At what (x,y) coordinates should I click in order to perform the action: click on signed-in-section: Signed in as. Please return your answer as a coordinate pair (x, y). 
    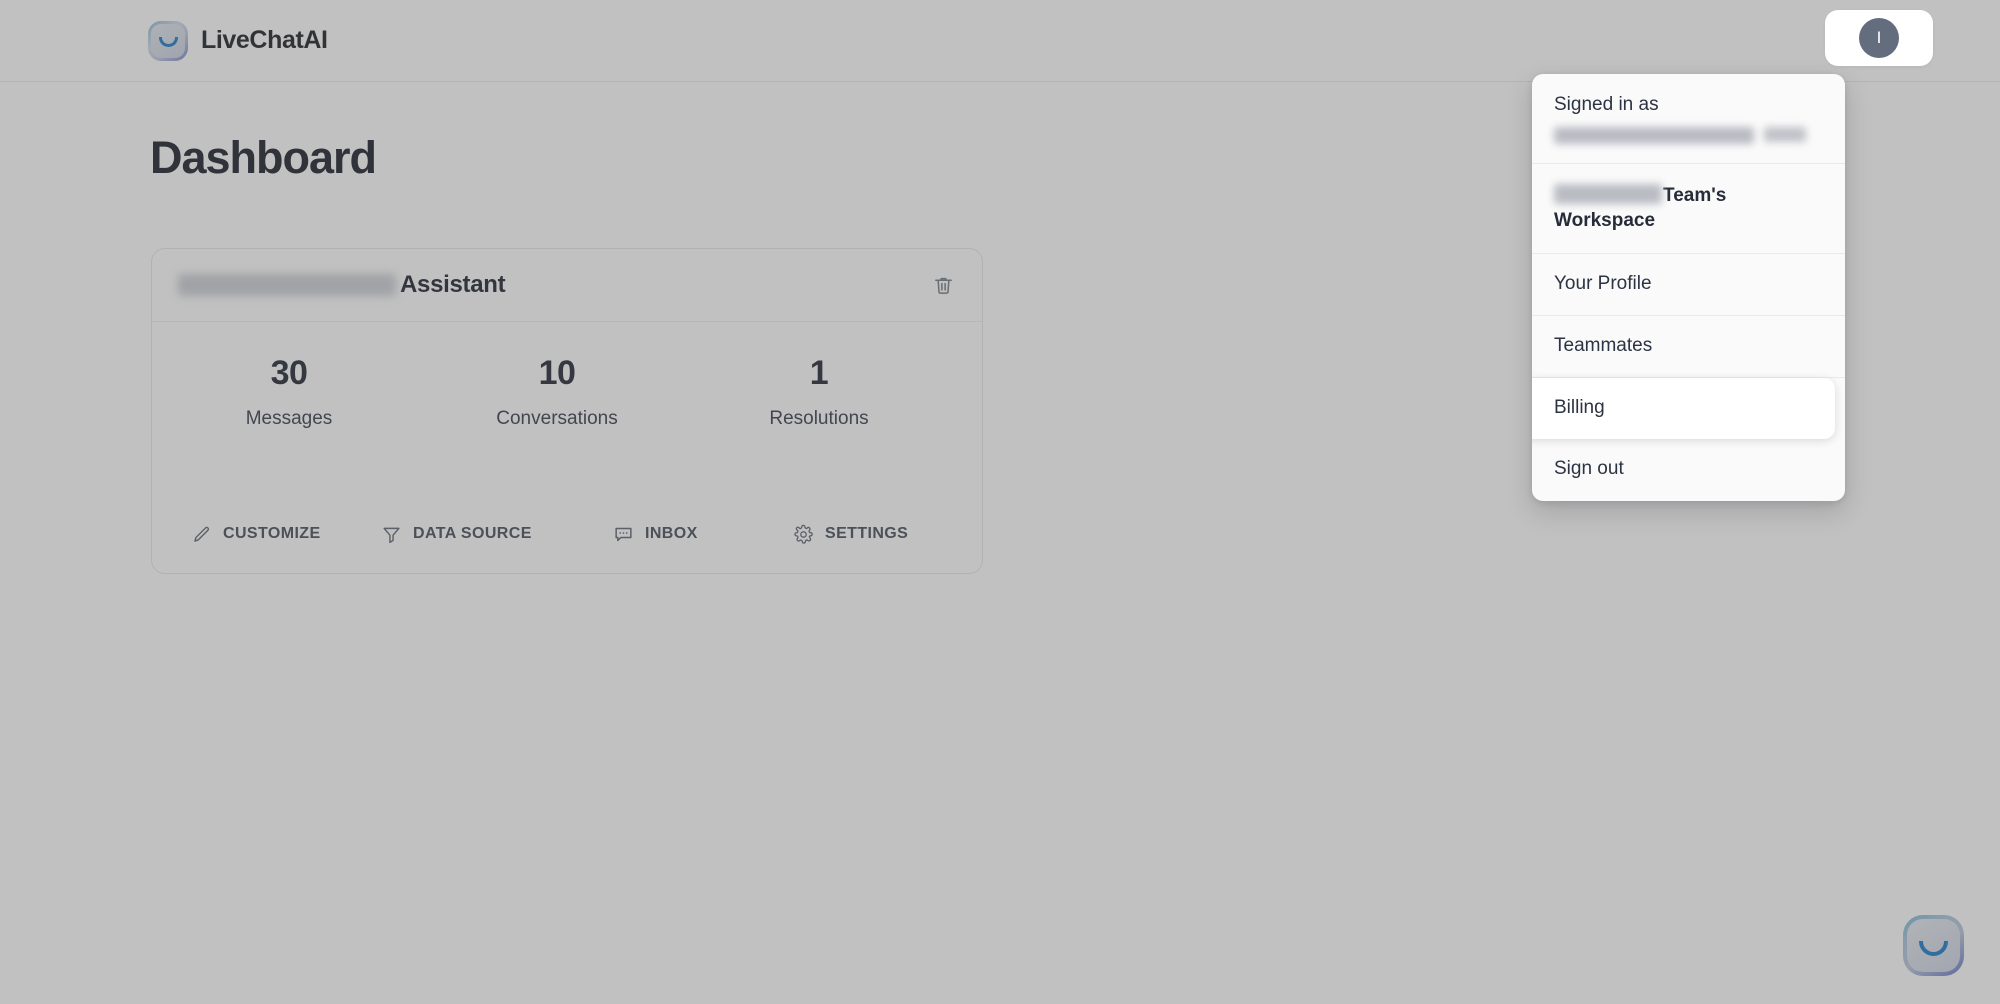
    Looking at the image, I should click on (1688, 119).